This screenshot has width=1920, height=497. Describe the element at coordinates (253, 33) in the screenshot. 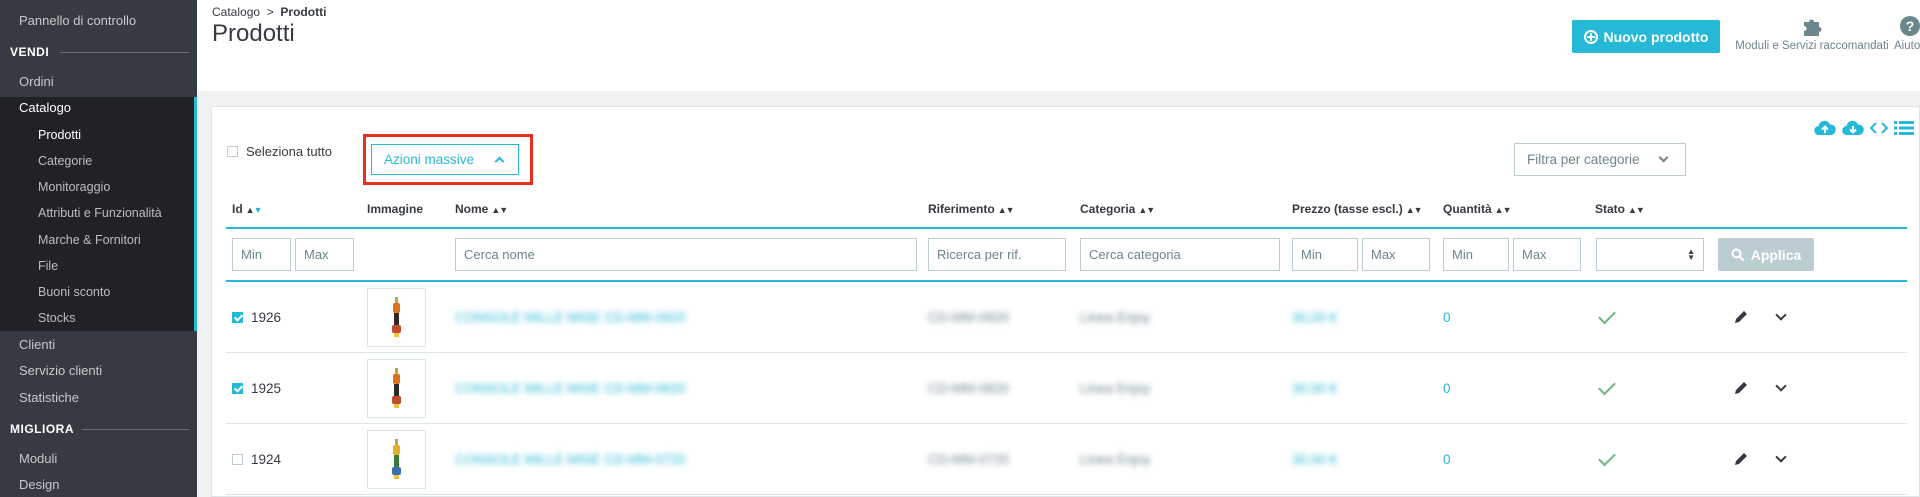

I see `page-title: Prodotti` at that location.